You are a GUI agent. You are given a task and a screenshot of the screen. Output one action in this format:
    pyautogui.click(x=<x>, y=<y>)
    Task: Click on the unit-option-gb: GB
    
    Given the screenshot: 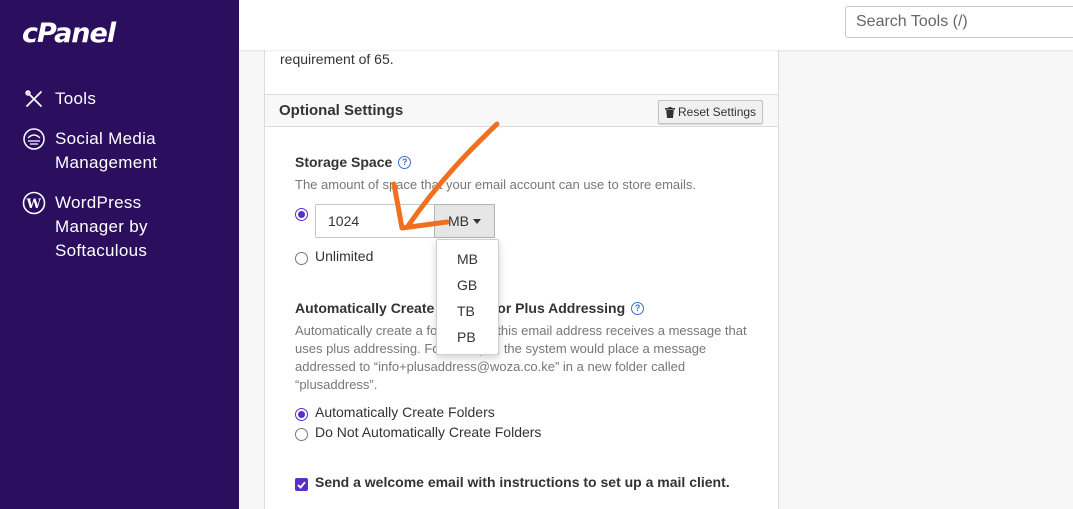 What is the action you would take?
    pyautogui.click(x=467, y=285)
    